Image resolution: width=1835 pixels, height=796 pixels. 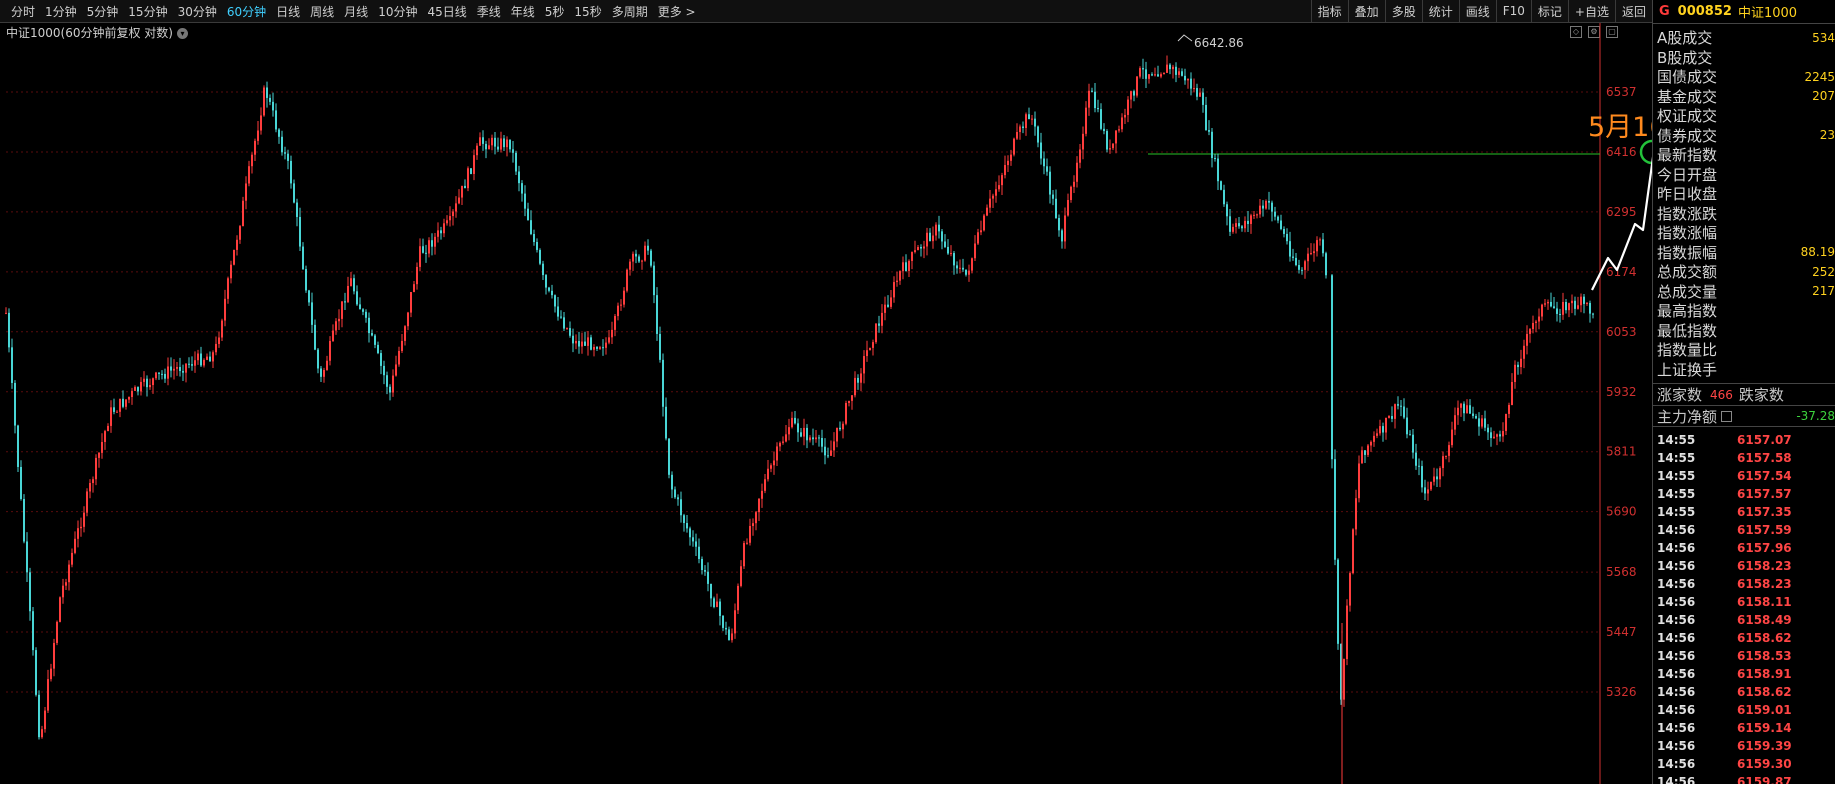 What do you see at coordinates (61, 11) in the screenshot?
I see `period-tab: 1分钟` at bounding box center [61, 11].